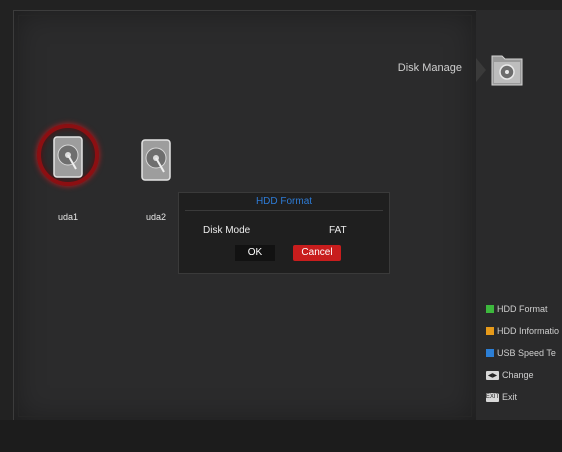 This screenshot has height=452, width=562. Describe the element at coordinates (317, 253) in the screenshot. I see `cancel-button: Cancel` at that location.